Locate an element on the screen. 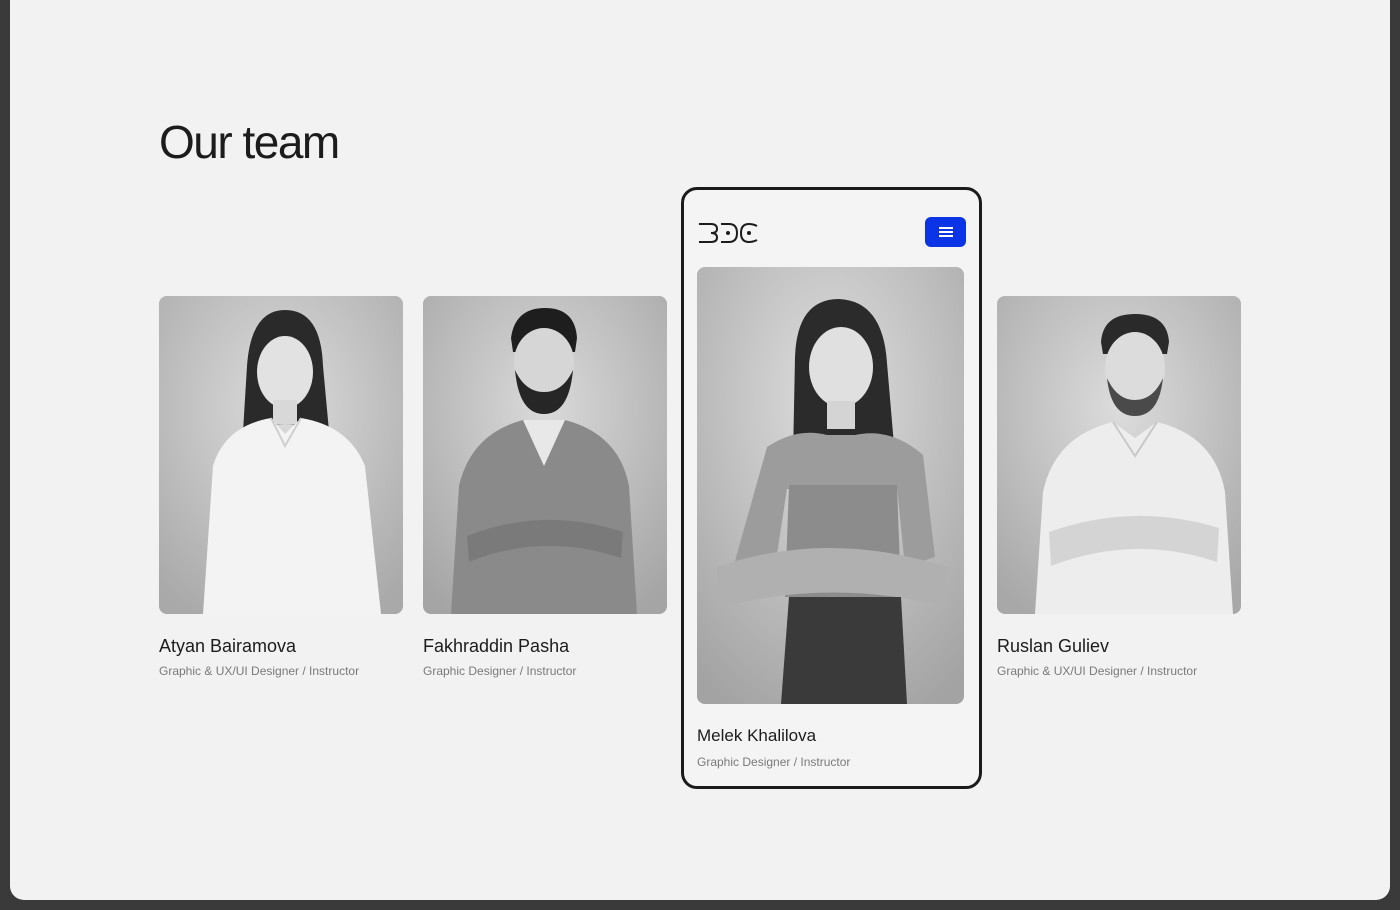 The image size is (1400, 910). hamburger-menu-icon is located at coordinates (946, 232).